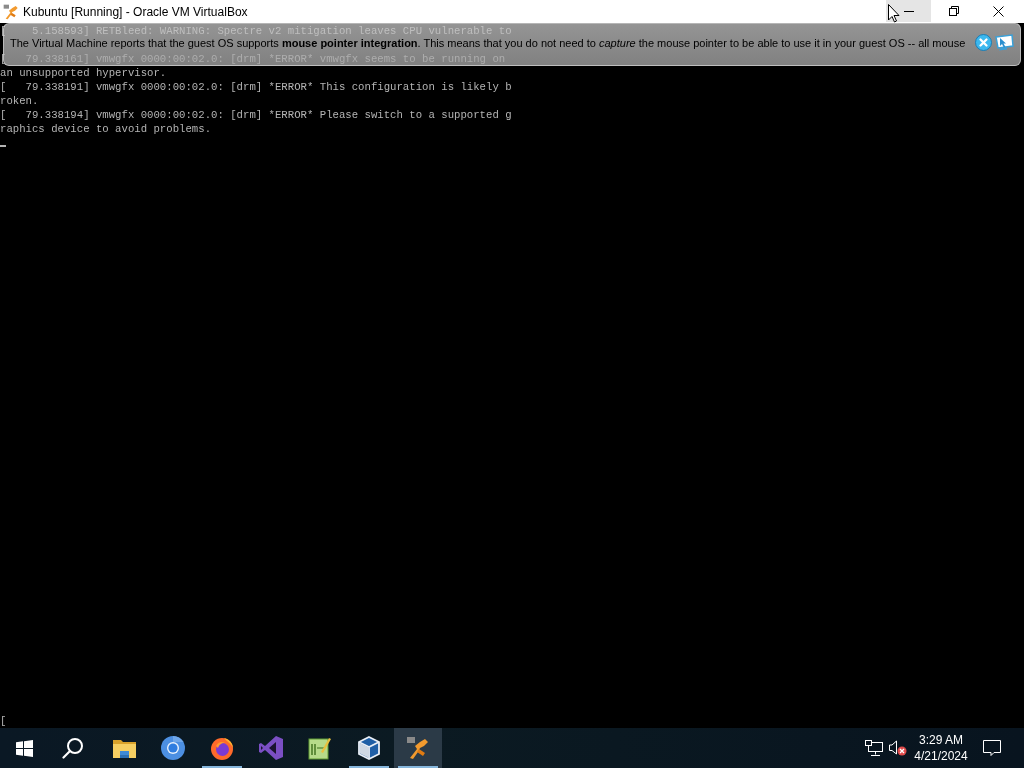 Image resolution: width=1024 pixels, height=768 pixels. I want to click on window-title: Kubuntu [Running] - Oracle VM VirtualBox, so click(135, 11).